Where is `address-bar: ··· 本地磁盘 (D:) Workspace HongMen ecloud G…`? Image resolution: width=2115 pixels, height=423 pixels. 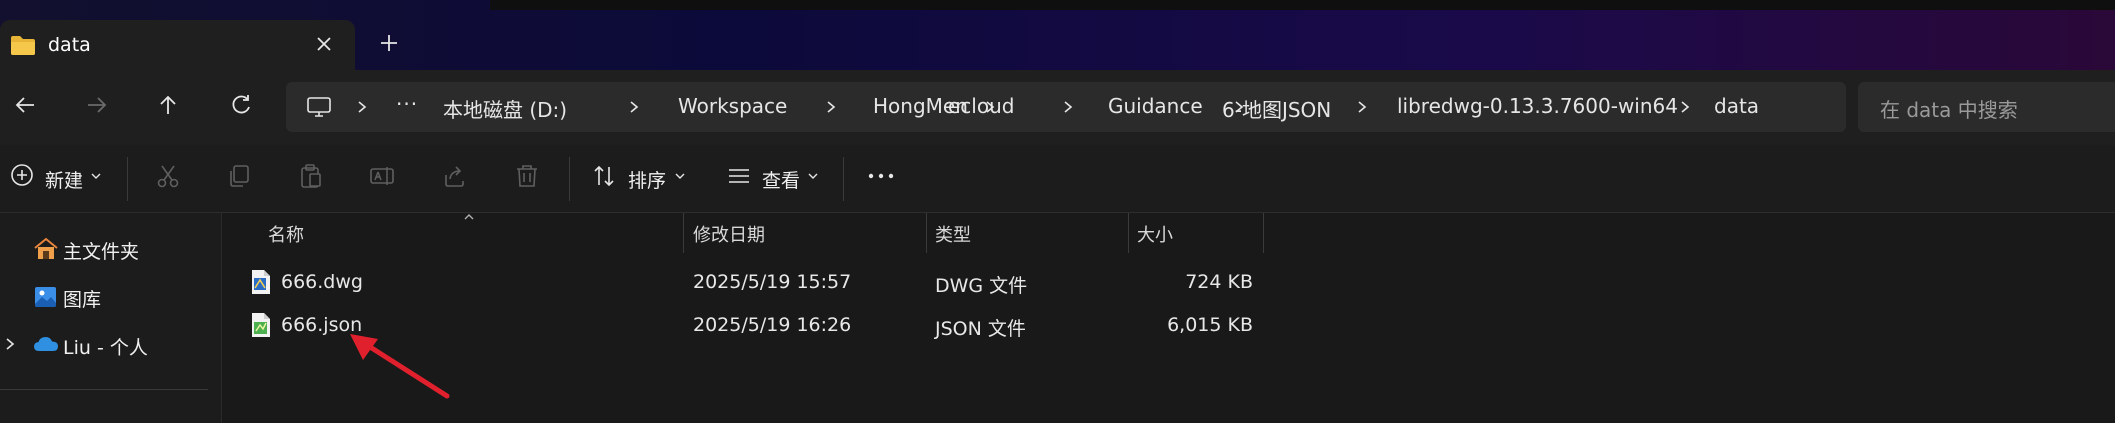 address-bar: ··· 本地磁盘 (D:) Workspace HongMen ecloud G… is located at coordinates (1066, 107).